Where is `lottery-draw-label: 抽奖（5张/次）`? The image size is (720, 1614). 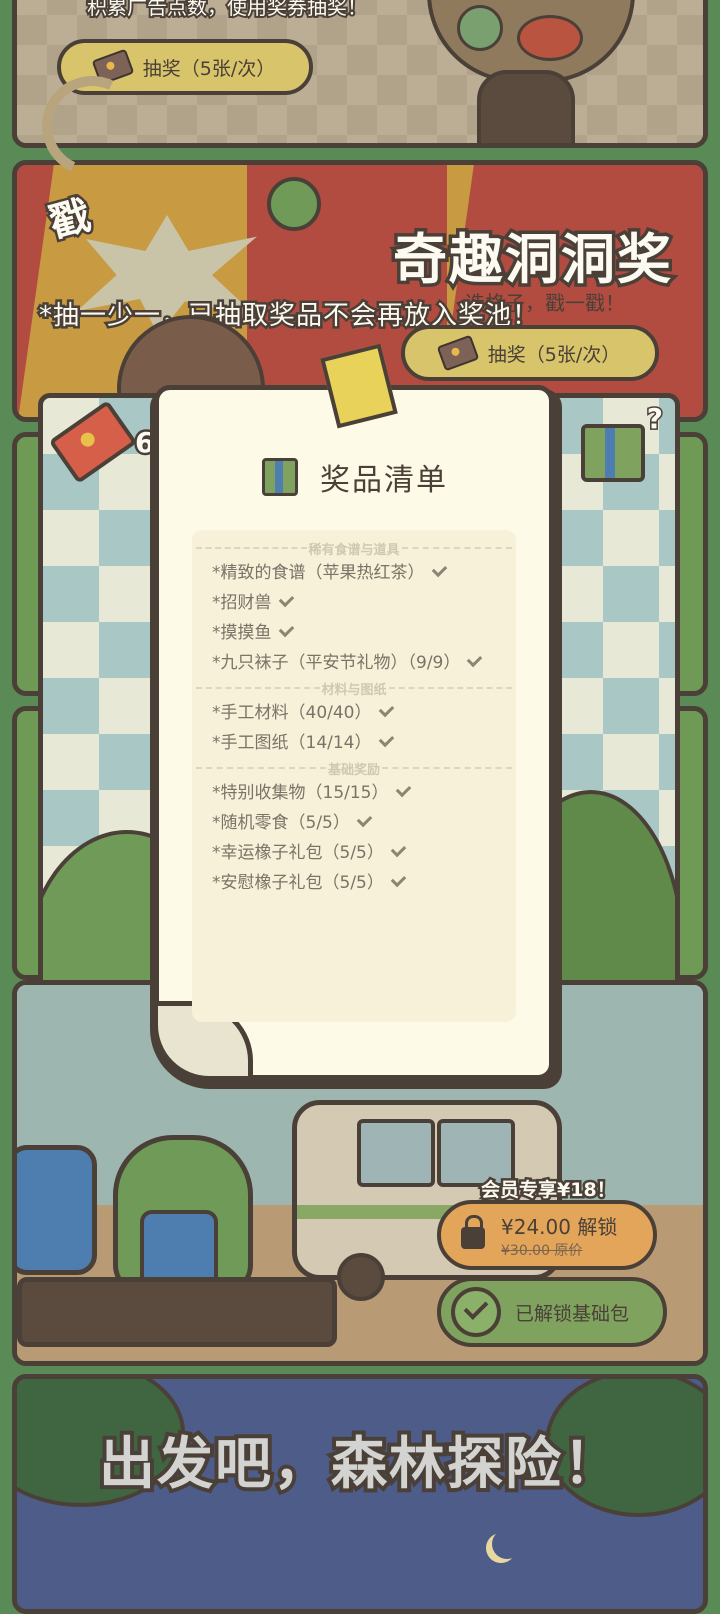
lottery-draw-label: 抽奖（5张/次） is located at coordinates (209, 68).